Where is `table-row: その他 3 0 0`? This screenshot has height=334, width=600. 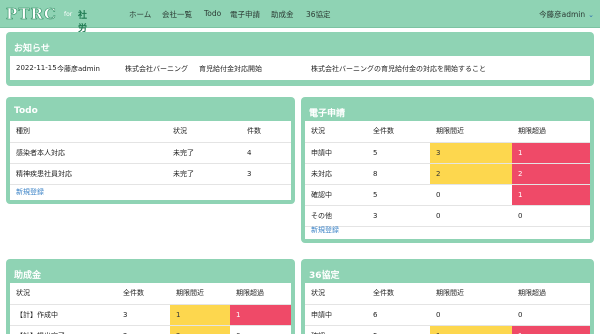 table-row: その他 3 0 0 is located at coordinates (447, 216).